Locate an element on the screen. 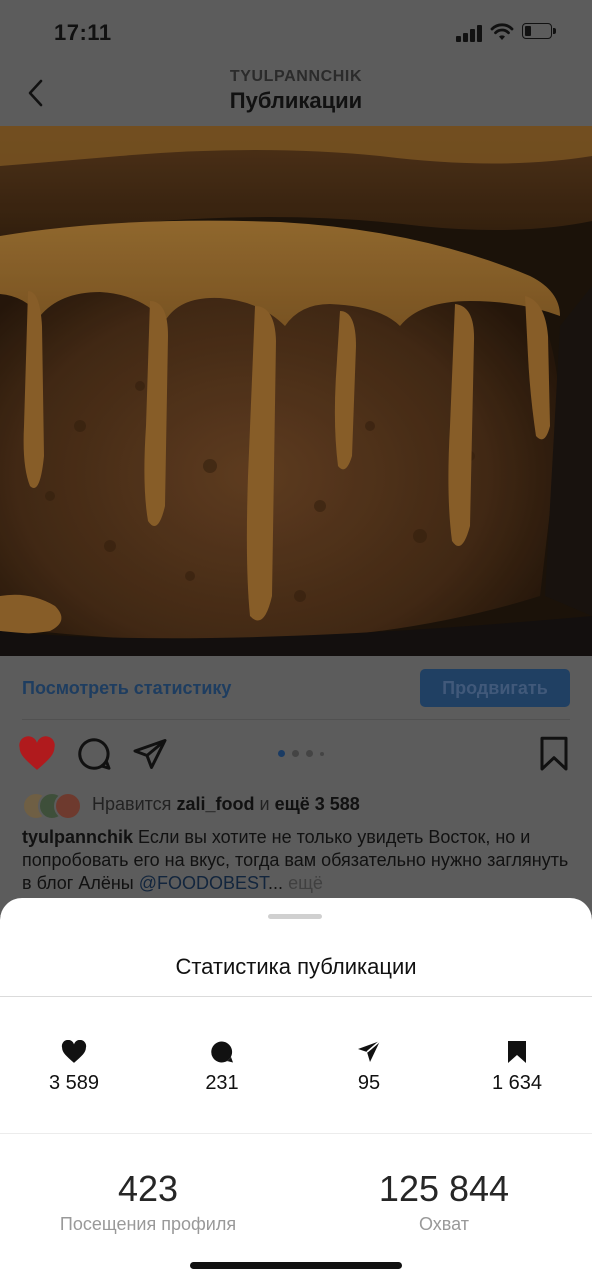 This screenshot has height=1280, width=592. likes-prefix: Нравится is located at coordinates (132, 804).